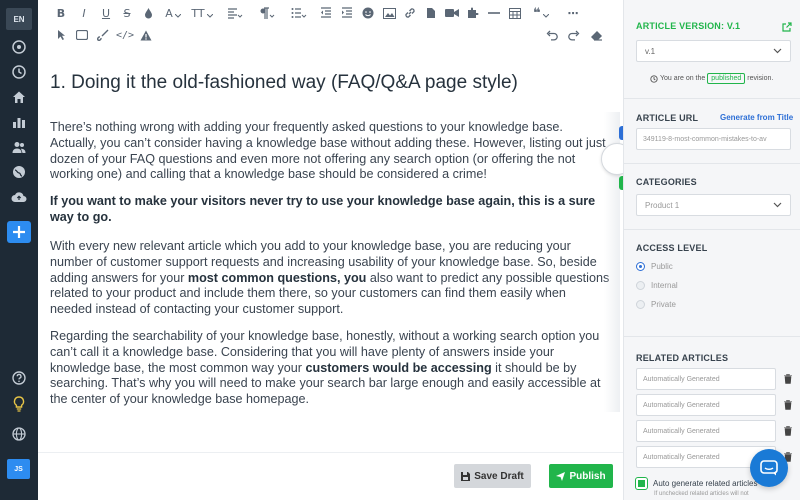 This screenshot has height=500, width=800. I want to click on home-icon, so click(19, 97).